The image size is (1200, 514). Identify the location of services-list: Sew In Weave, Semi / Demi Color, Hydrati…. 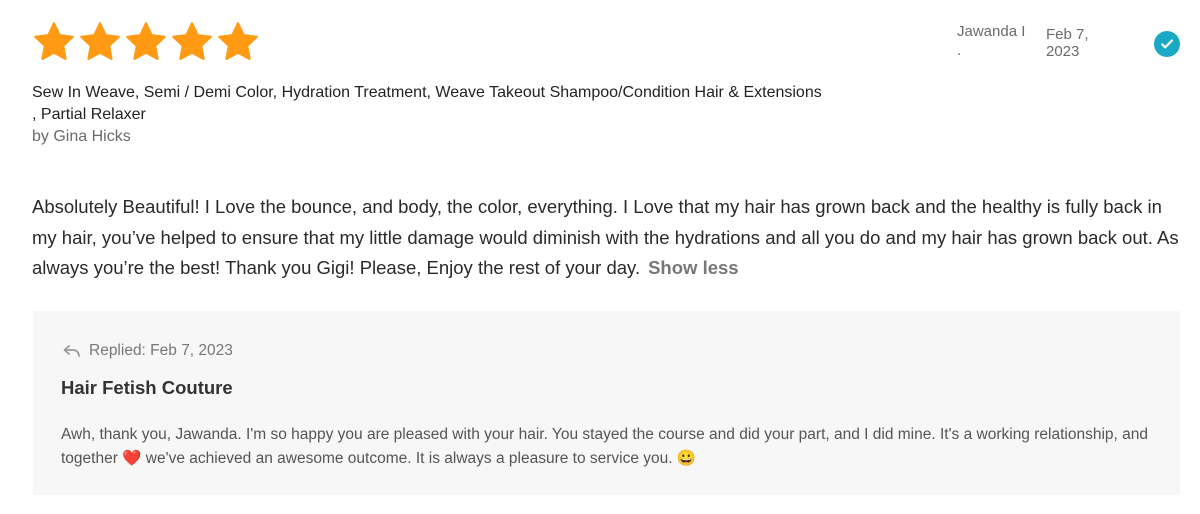
(462, 104).